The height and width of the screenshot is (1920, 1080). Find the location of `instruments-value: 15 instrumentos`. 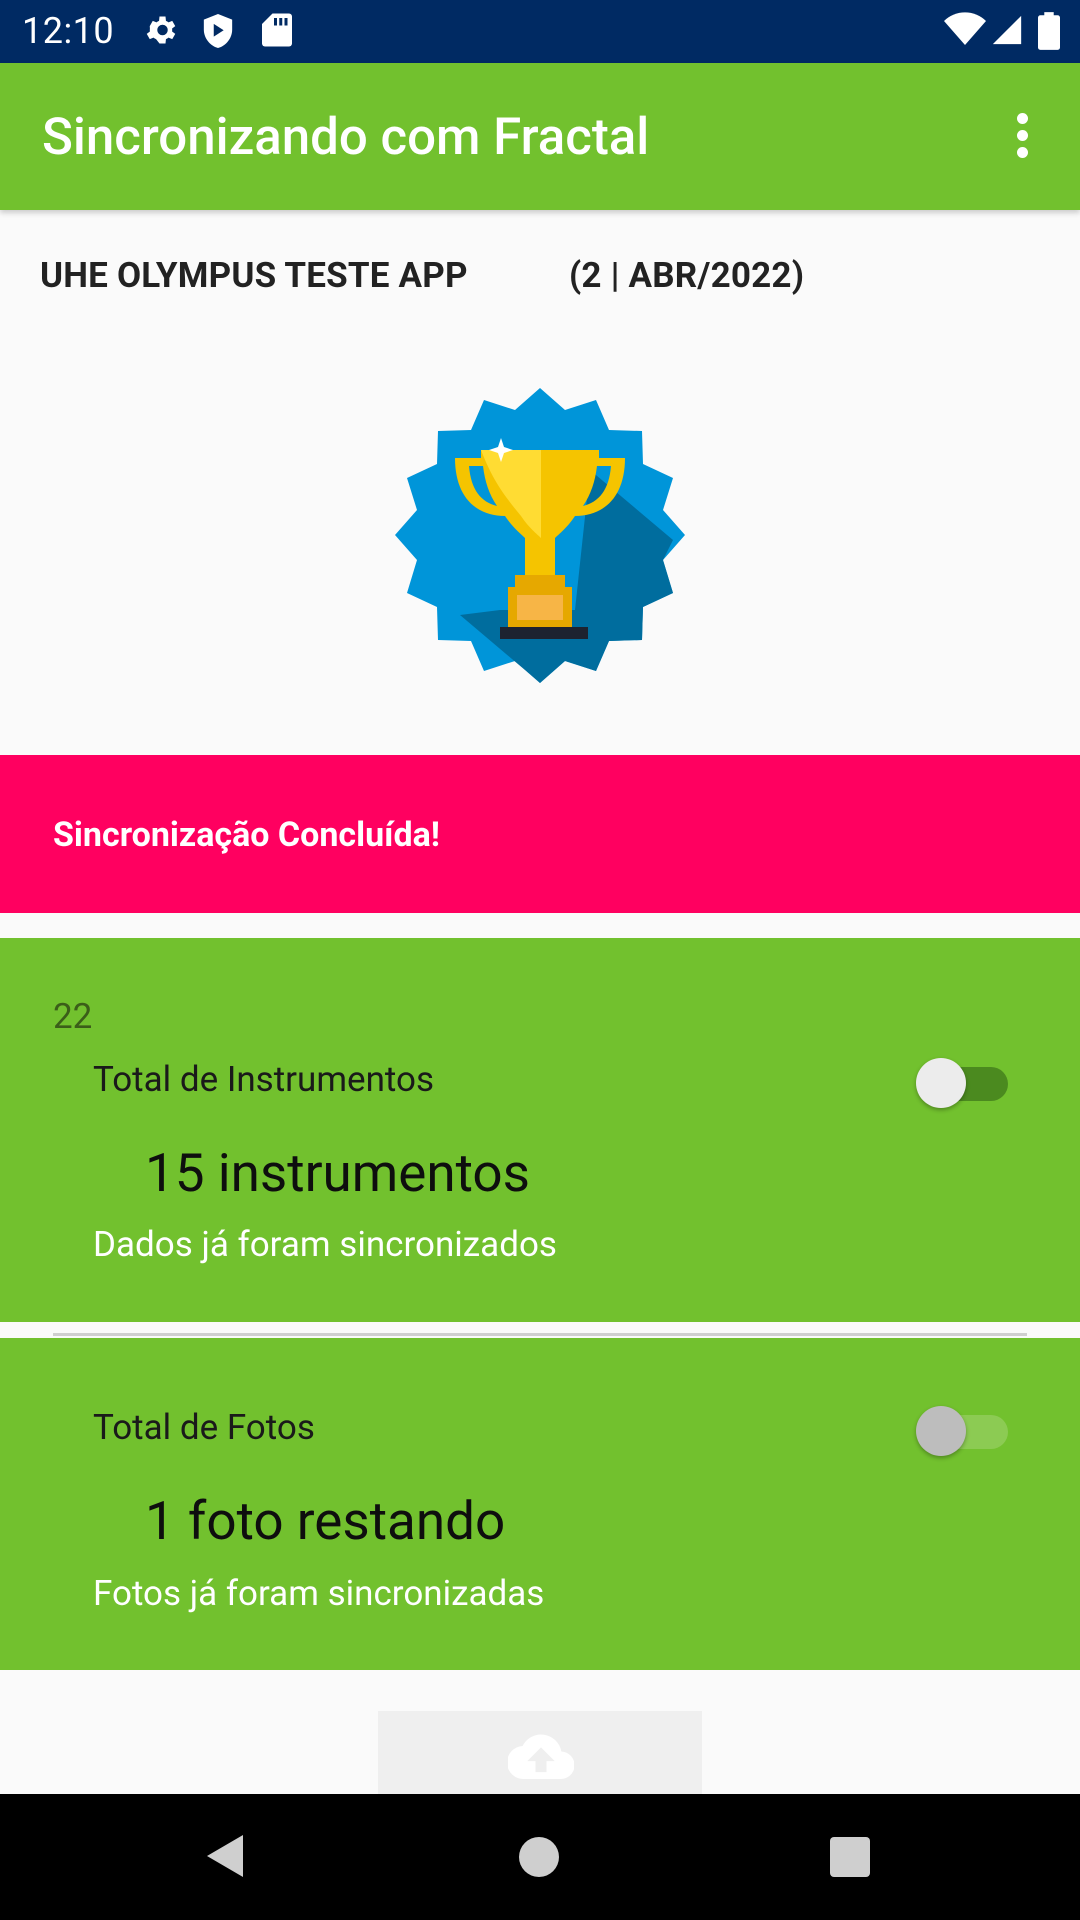

instruments-value: 15 instrumentos is located at coordinates (338, 1173).